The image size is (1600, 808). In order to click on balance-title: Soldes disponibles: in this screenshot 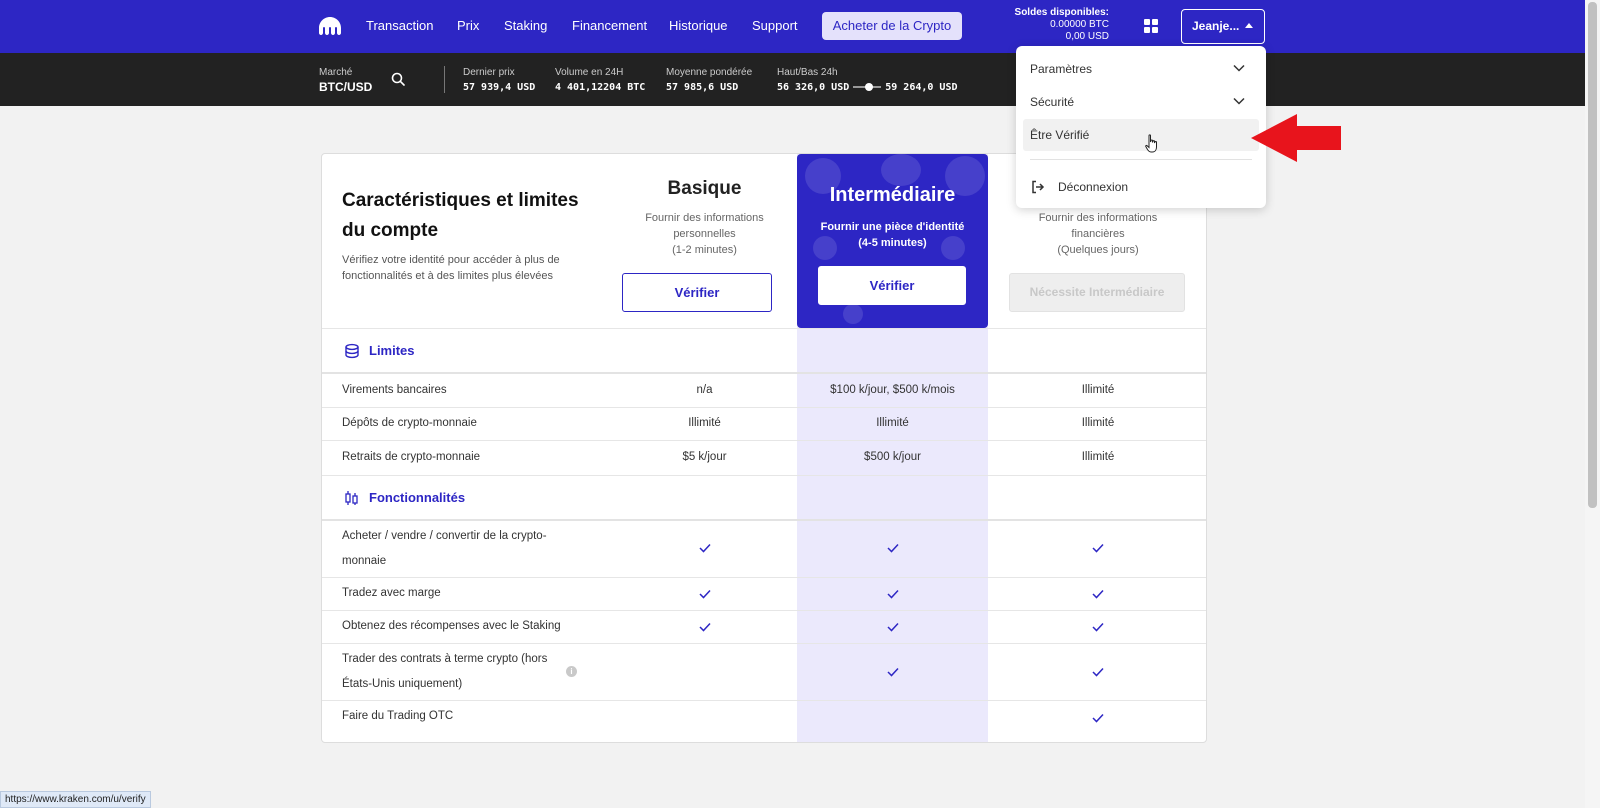, I will do `click(1061, 12)`.